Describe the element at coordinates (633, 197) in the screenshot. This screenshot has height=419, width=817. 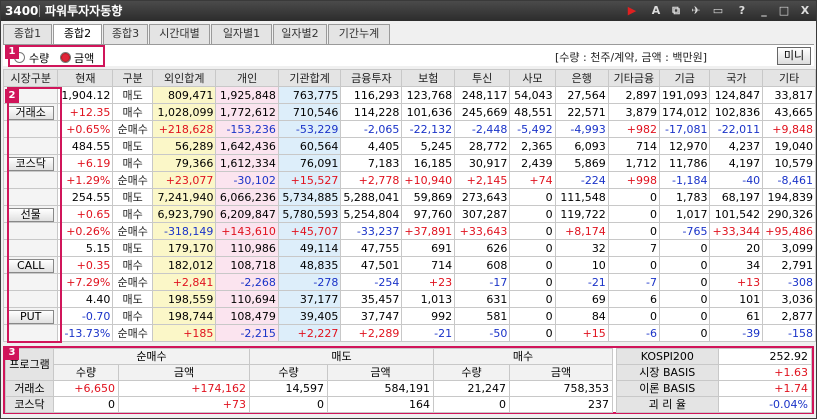
I see `other-finance-value: 0` at that location.